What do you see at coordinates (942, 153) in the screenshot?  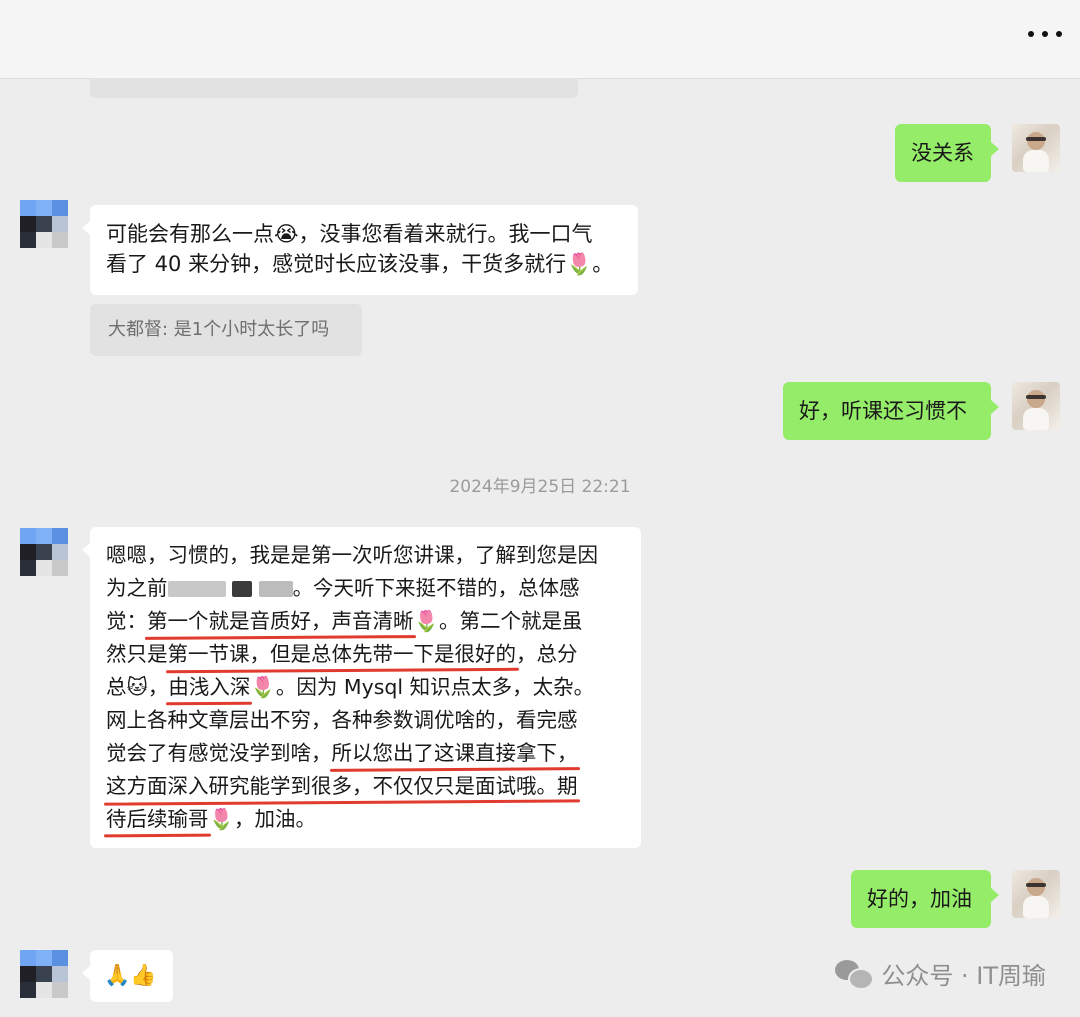 I see `message-text: 没关系` at bounding box center [942, 153].